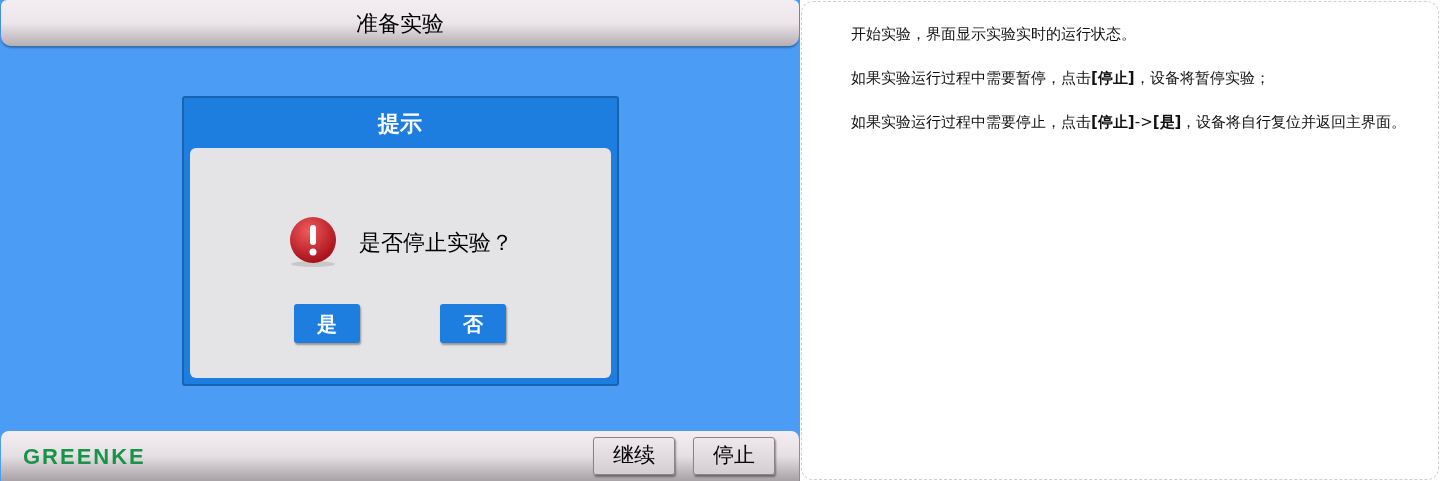 The height and width of the screenshot is (481, 1440). Describe the element at coordinates (327, 323) in the screenshot. I see `dialog-button: 是` at that location.